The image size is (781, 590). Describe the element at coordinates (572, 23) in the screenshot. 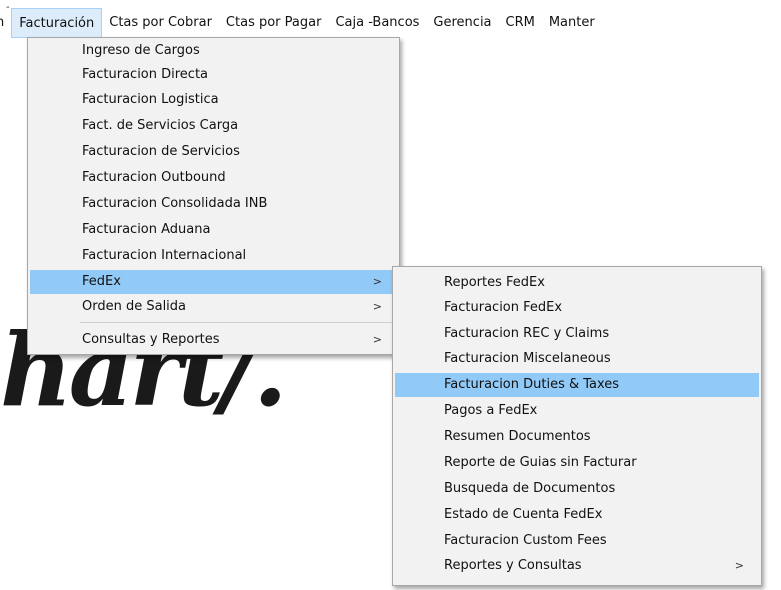

I see `menu-mantenimiento: Manter` at that location.